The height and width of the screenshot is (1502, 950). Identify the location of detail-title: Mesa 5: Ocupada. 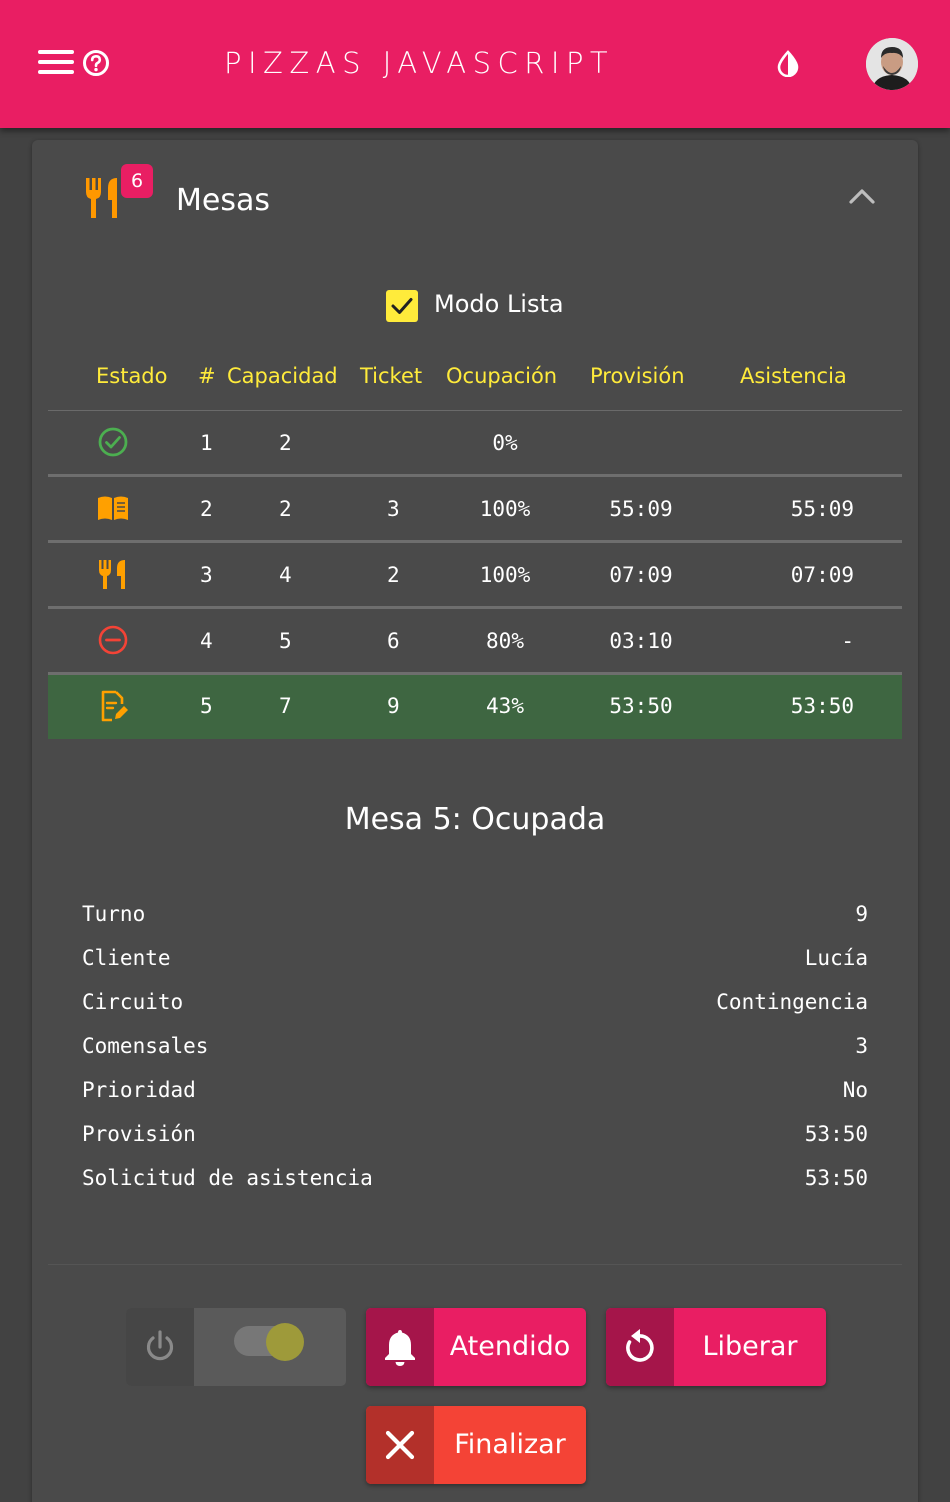
(475, 819).